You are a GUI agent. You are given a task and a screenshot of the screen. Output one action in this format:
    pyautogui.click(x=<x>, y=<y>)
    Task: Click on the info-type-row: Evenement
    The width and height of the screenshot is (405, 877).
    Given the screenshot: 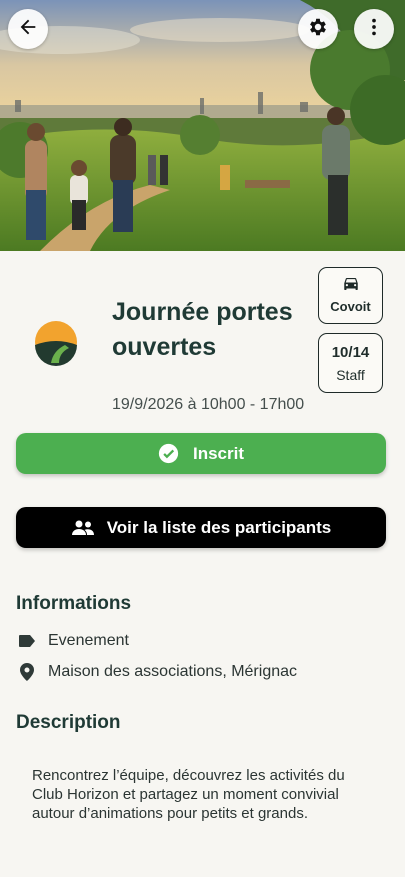 What is the action you would take?
    pyautogui.click(x=72, y=641)
    